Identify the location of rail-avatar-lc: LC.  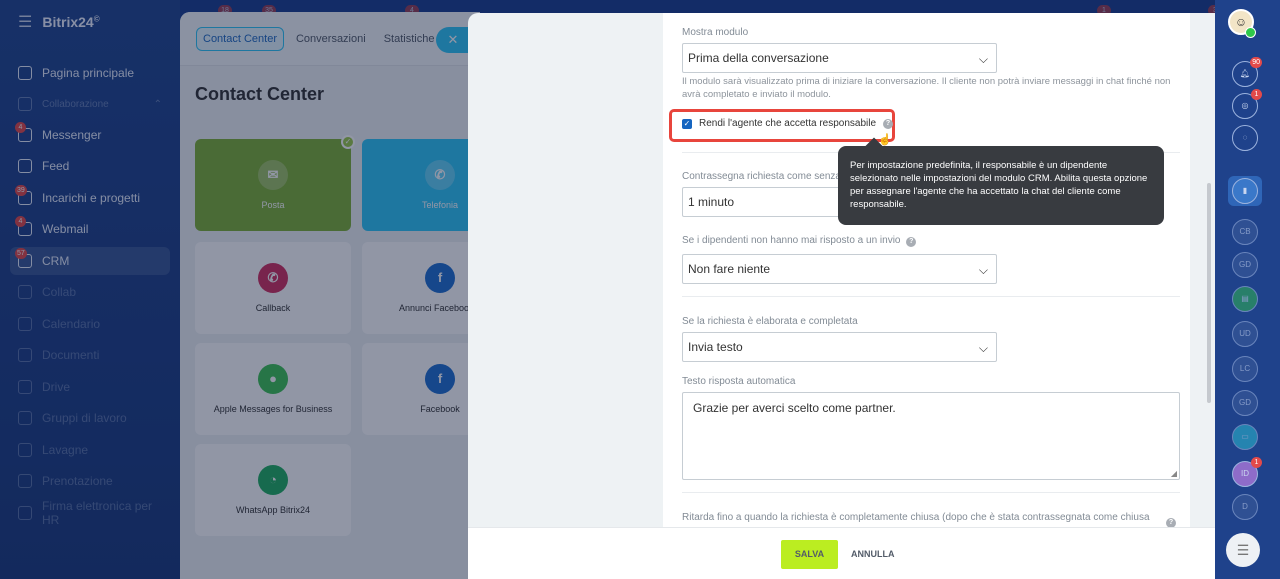
(1245, 369).